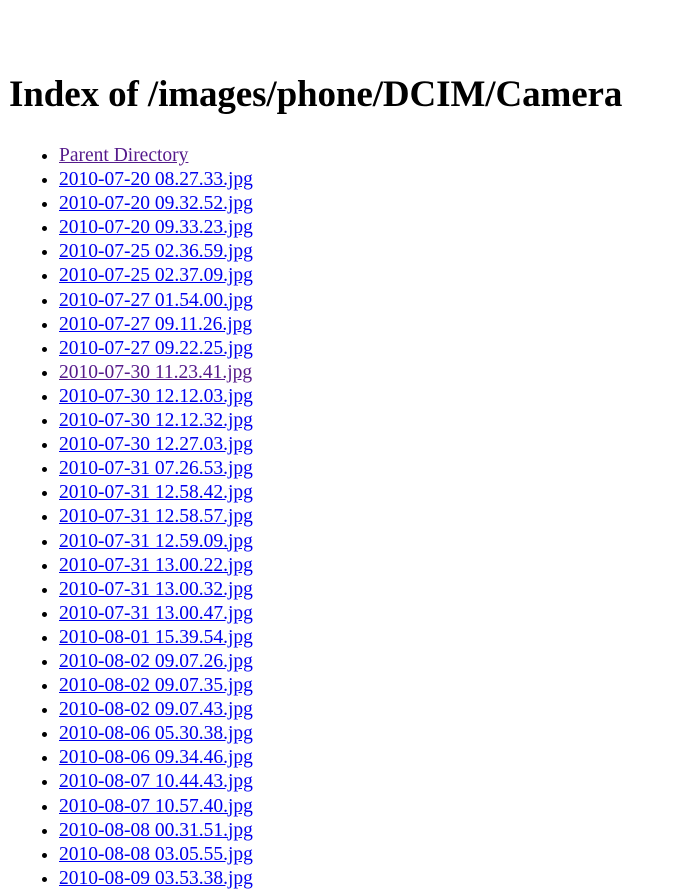 The image size is (690, 893). I want to click on list-item: 2010-07-30 12.12.32.jpg, so click(156, 421).